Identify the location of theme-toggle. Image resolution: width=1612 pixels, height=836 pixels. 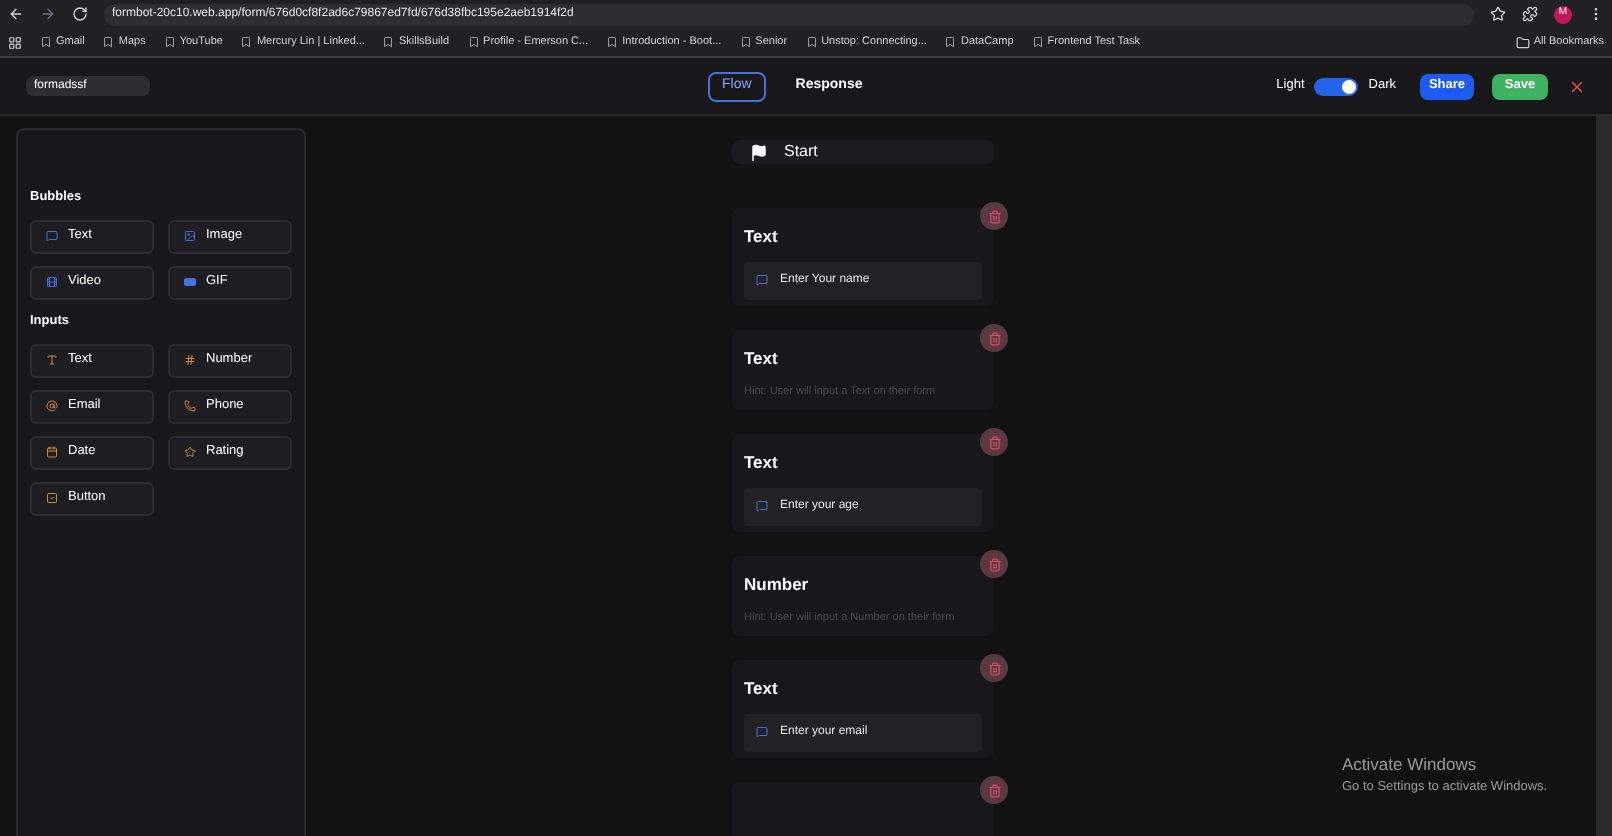
(1336, 86).